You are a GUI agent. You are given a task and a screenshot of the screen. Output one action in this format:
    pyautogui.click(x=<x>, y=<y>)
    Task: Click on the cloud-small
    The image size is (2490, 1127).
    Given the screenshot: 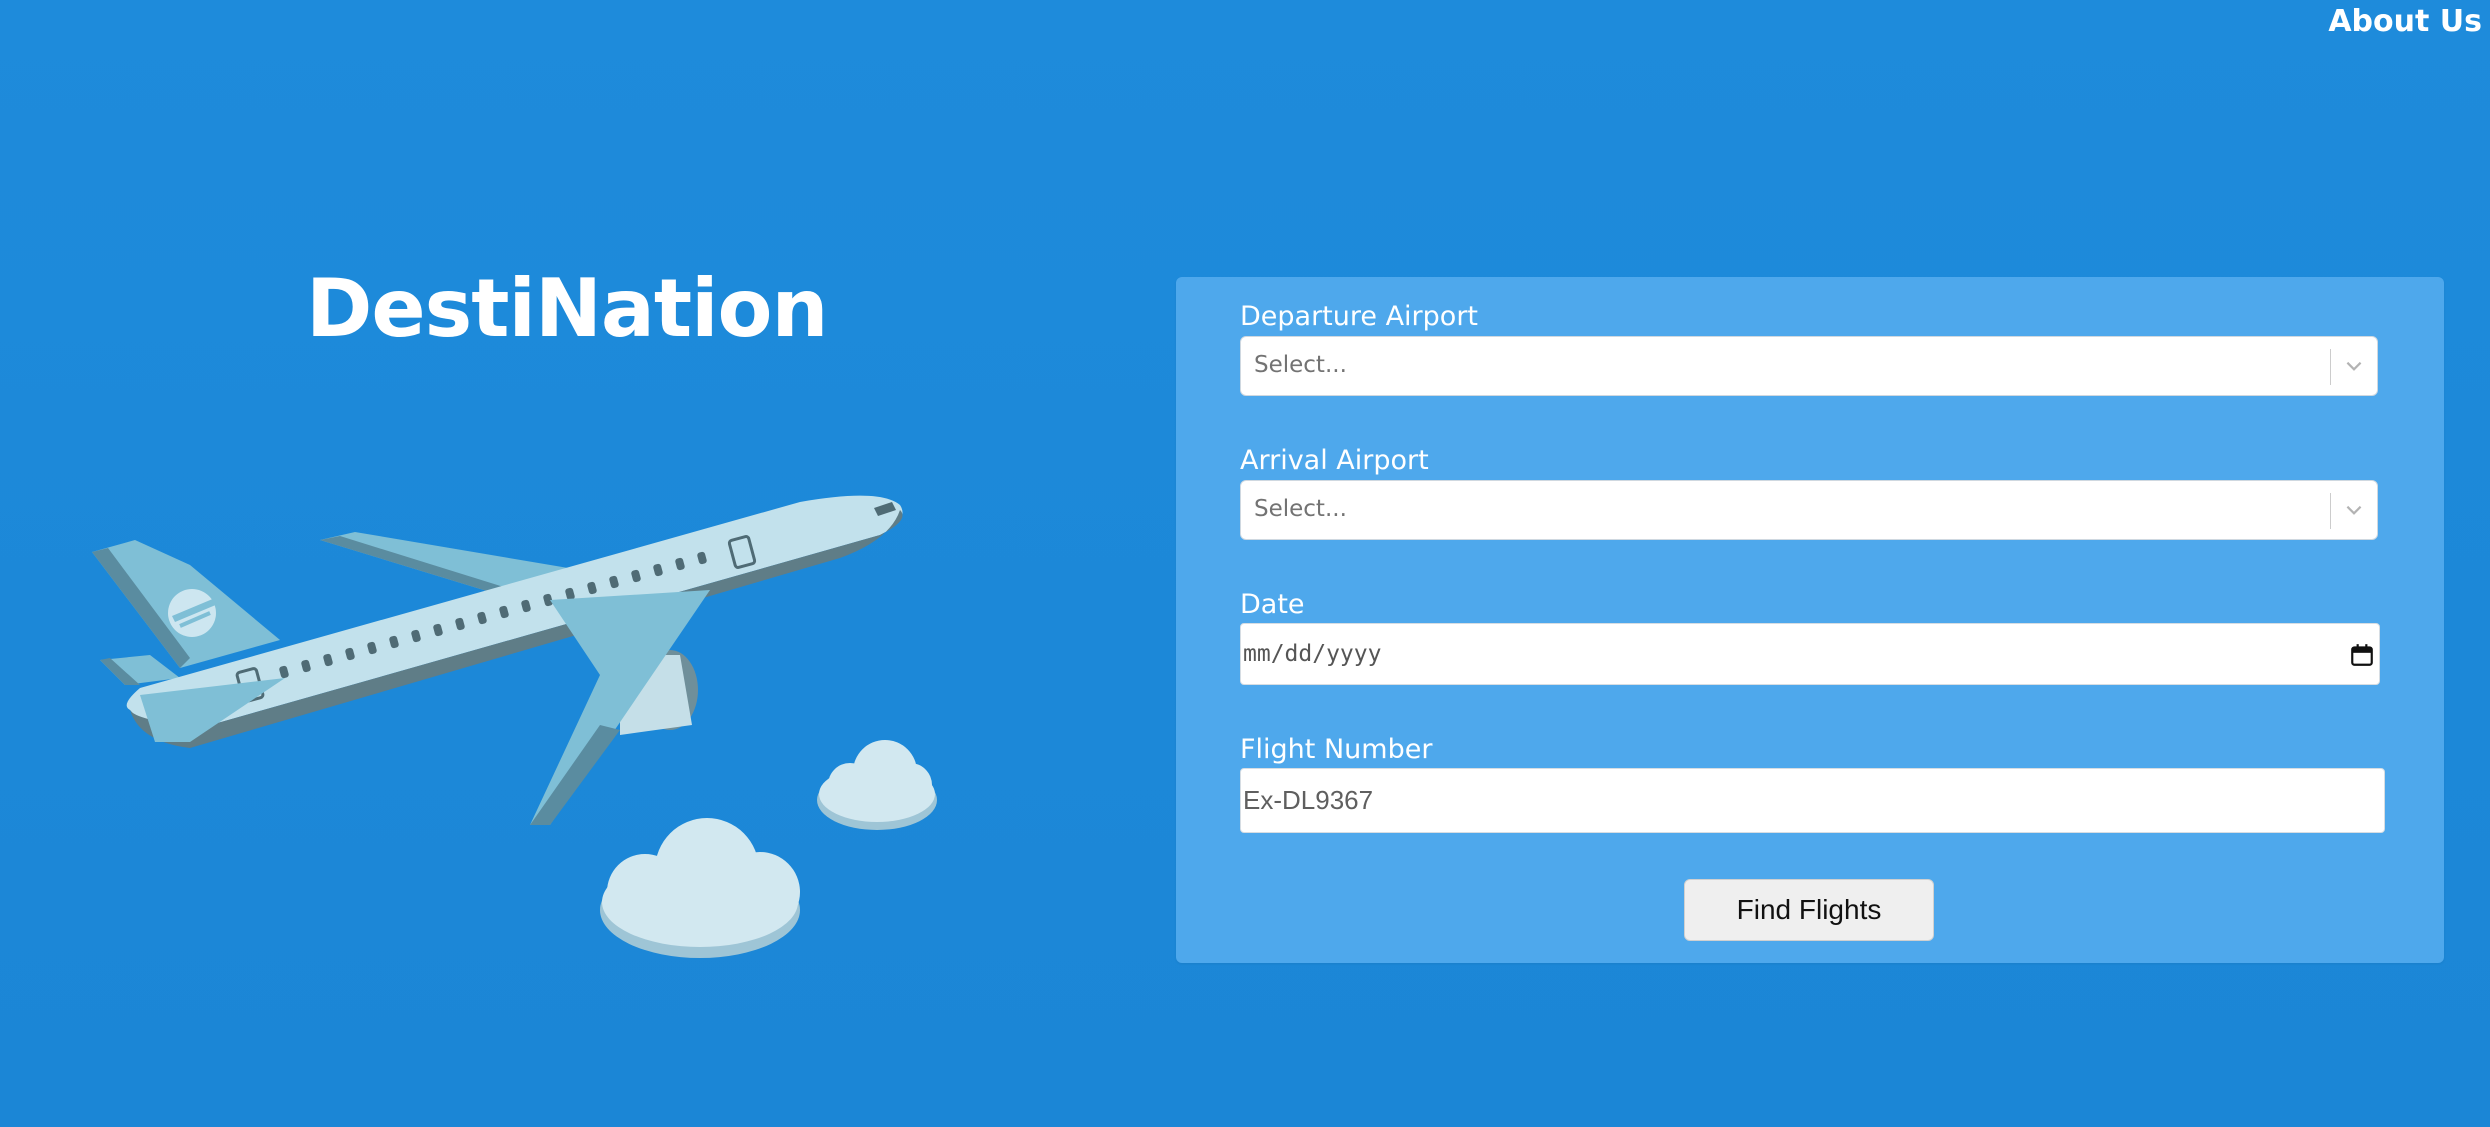 What is the action you would take?
    pyautogui.click(x=877, y=785)
    